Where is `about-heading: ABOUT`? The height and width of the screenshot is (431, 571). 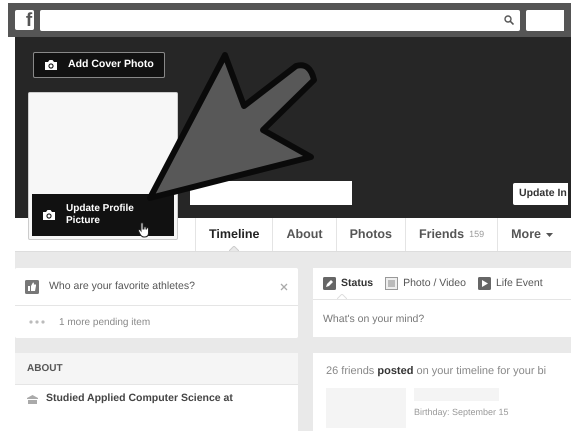 about-heading: ABOUT is located at coordinates (45, 369).